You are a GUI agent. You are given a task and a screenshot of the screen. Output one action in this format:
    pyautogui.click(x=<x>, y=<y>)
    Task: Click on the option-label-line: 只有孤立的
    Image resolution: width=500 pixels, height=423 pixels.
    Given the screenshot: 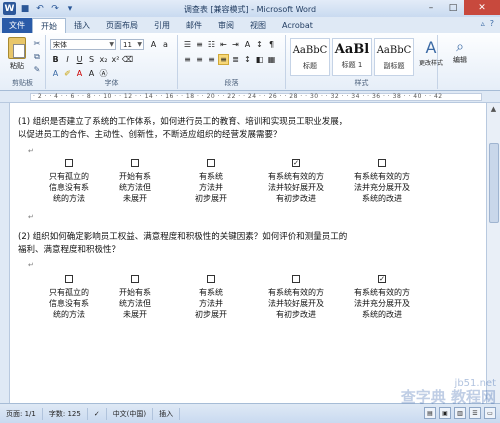 What is the action you would take?
    pyautogui.click(x=69, y=292)
    